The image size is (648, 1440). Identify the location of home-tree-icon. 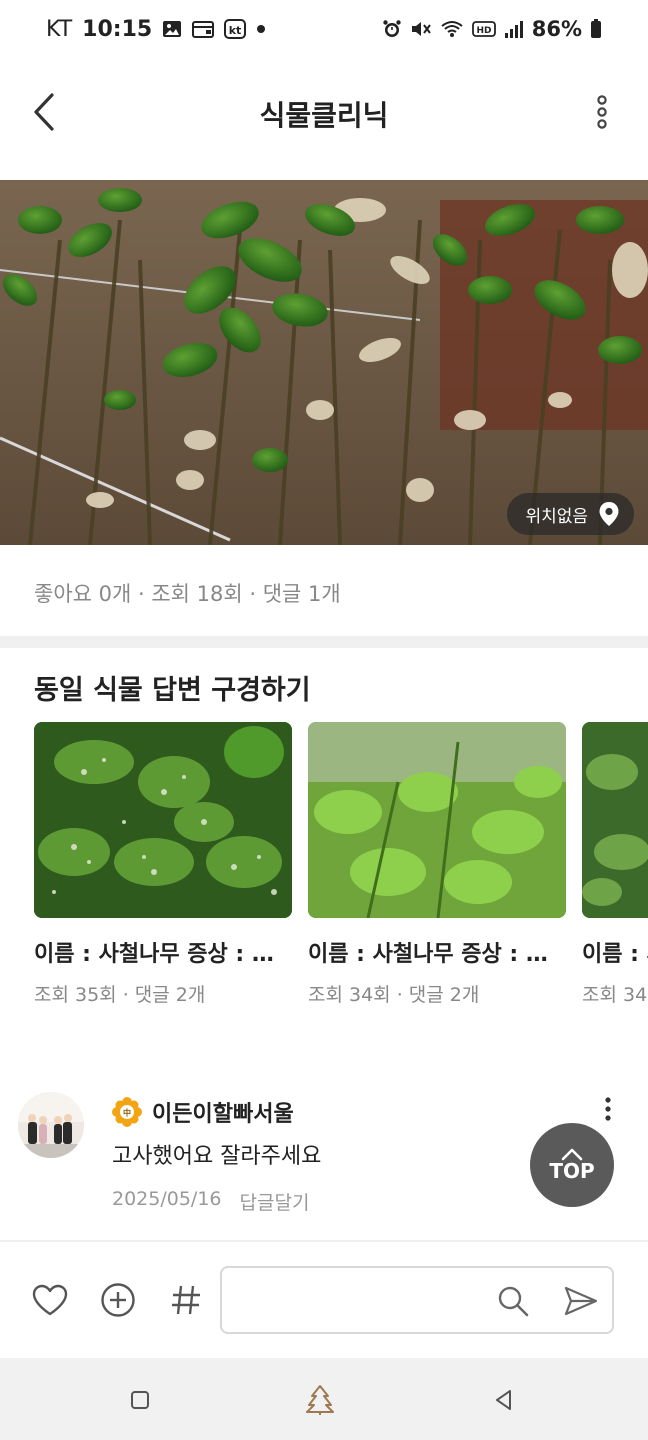
(320, 1400).